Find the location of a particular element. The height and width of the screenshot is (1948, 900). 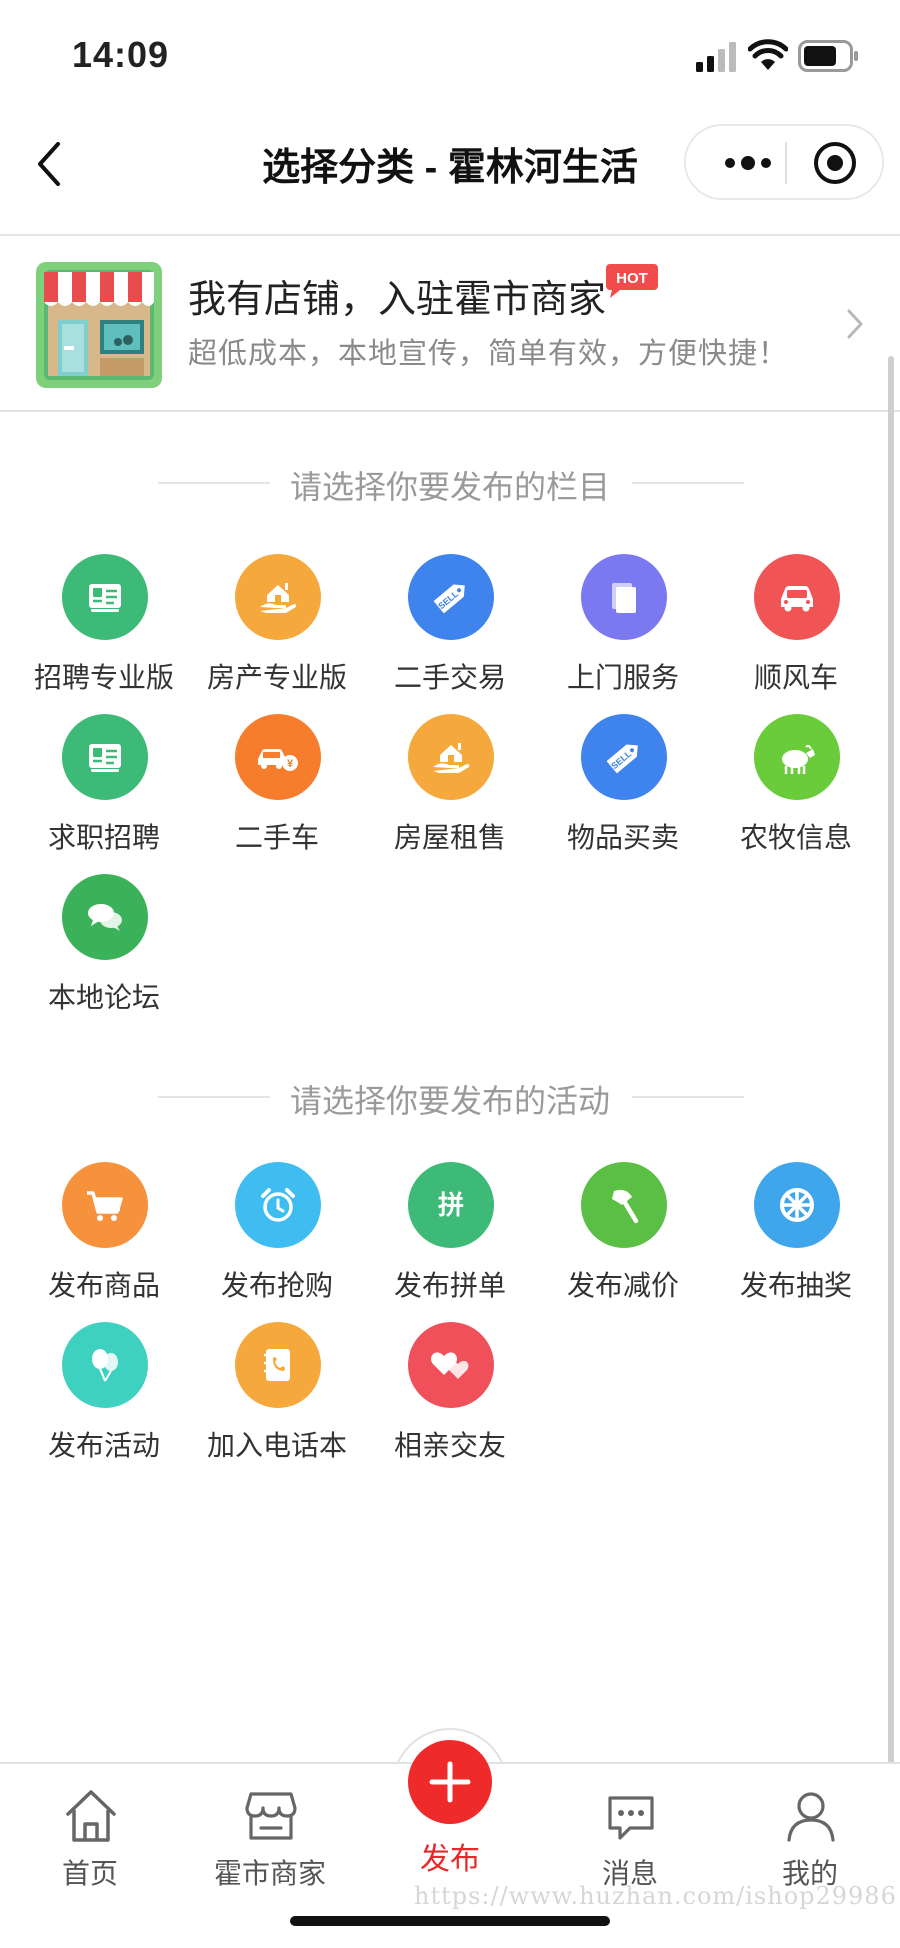

tab-mine: 我的 is located at coordinates (810, 1829).